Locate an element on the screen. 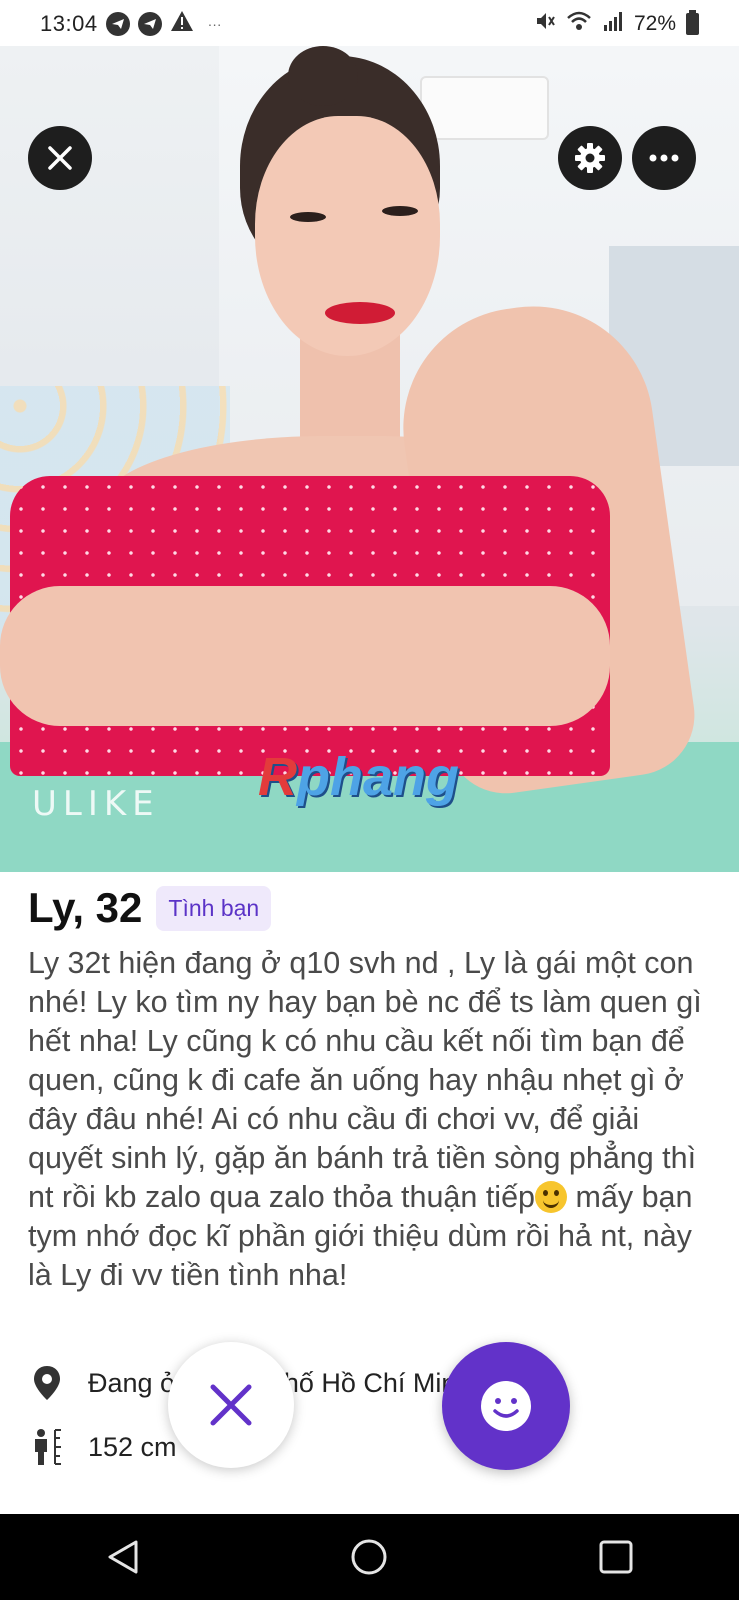 The width and height of the screenshot is (739, 1600). dislike-button is located at coordinates (231, 1405).